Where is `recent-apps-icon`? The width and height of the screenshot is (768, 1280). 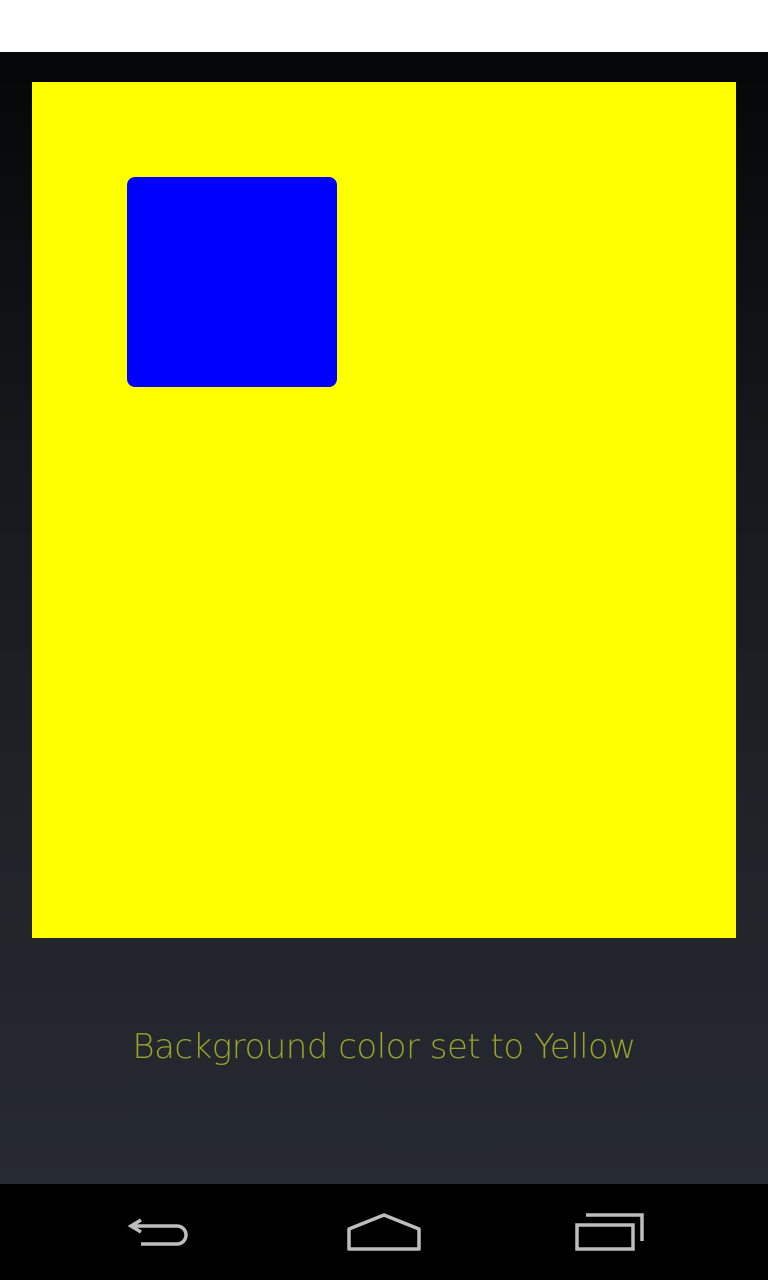 recent-apps-icon is located at coordinates (610, 1232).